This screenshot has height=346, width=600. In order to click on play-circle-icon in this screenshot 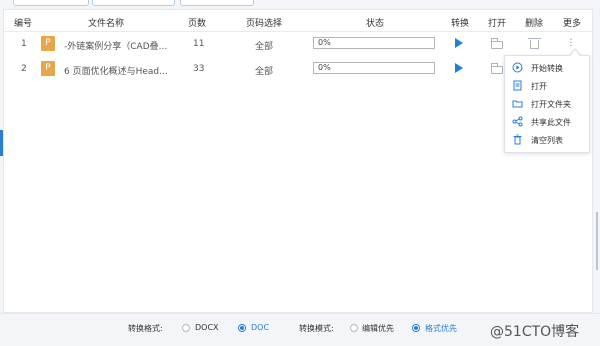, I will do `click(517, 67)`.